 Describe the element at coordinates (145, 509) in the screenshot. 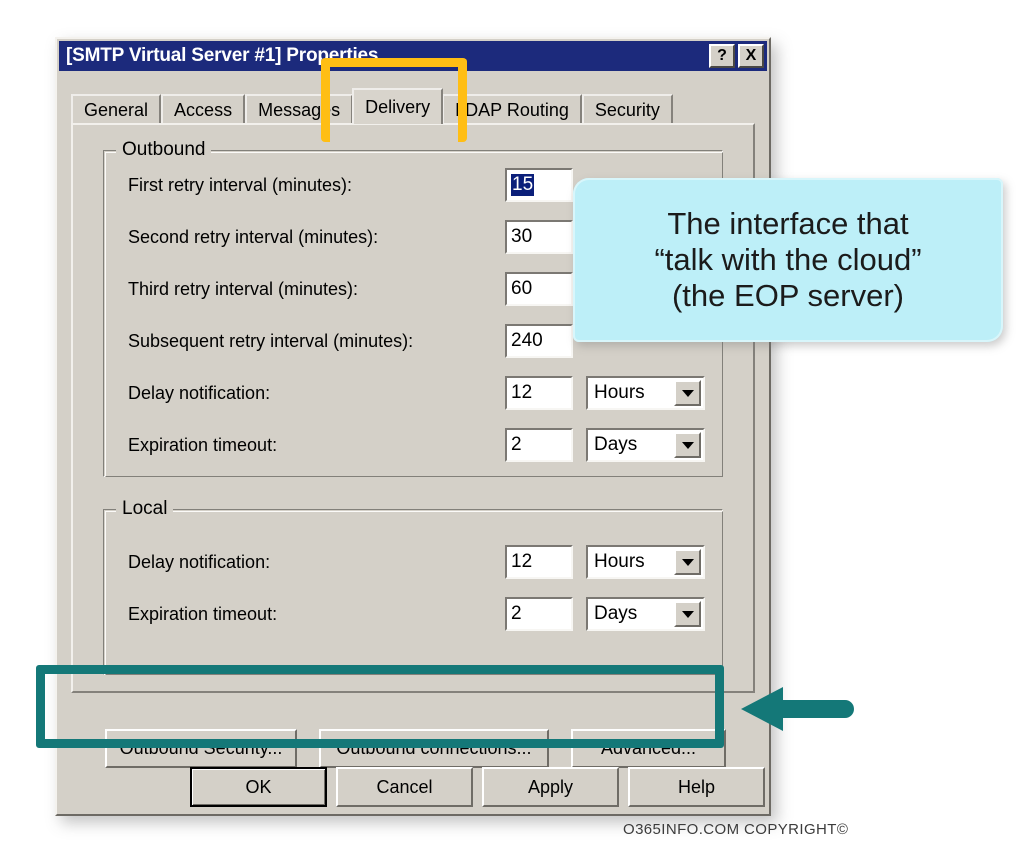

I see `local-group-title: Local` at that location.